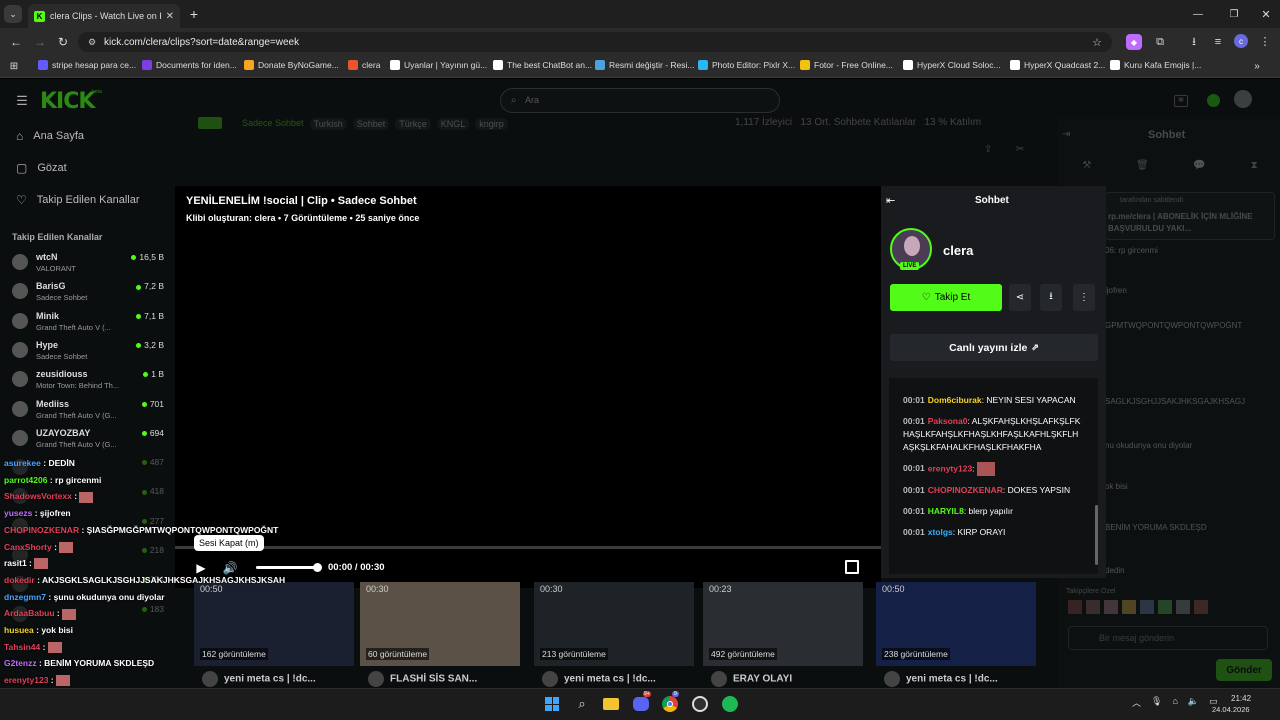  I want to click on play-icon: ▶, so click(201, 568).